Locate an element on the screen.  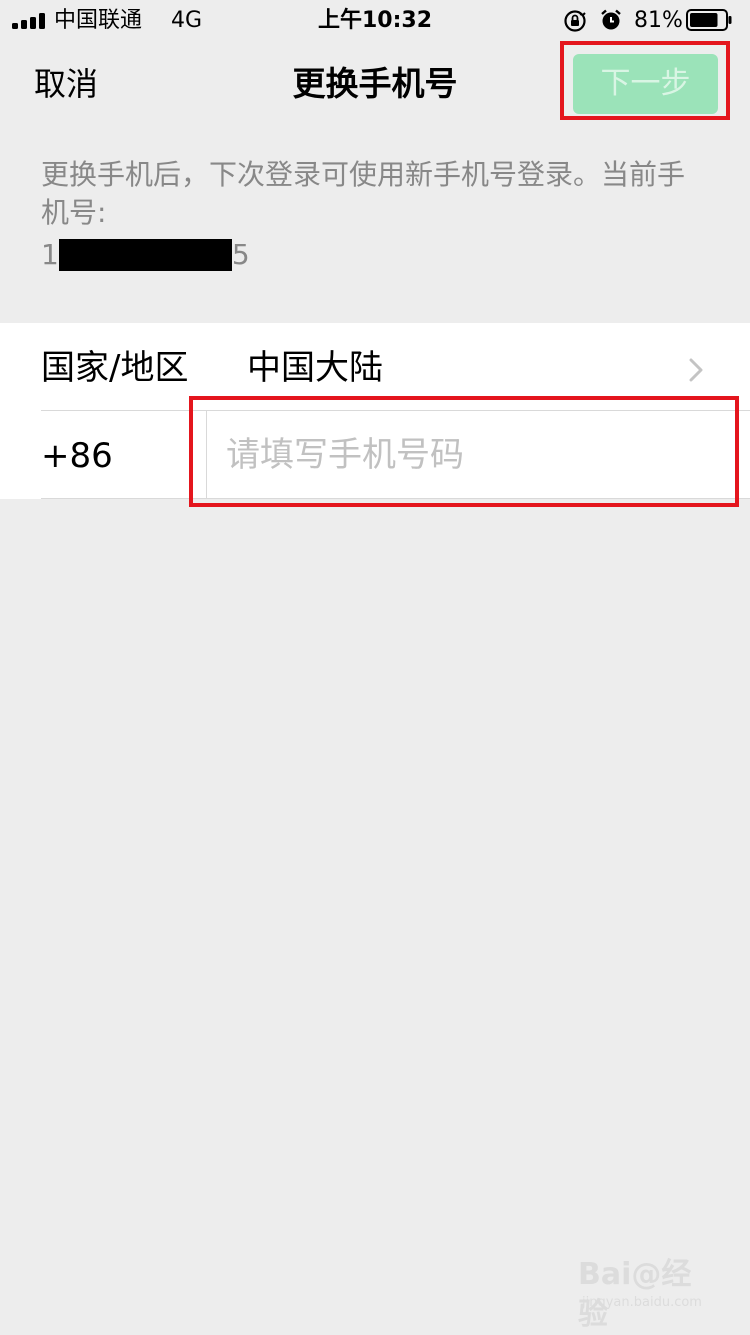
country-code: +86 is located at coordinates (77, 456).